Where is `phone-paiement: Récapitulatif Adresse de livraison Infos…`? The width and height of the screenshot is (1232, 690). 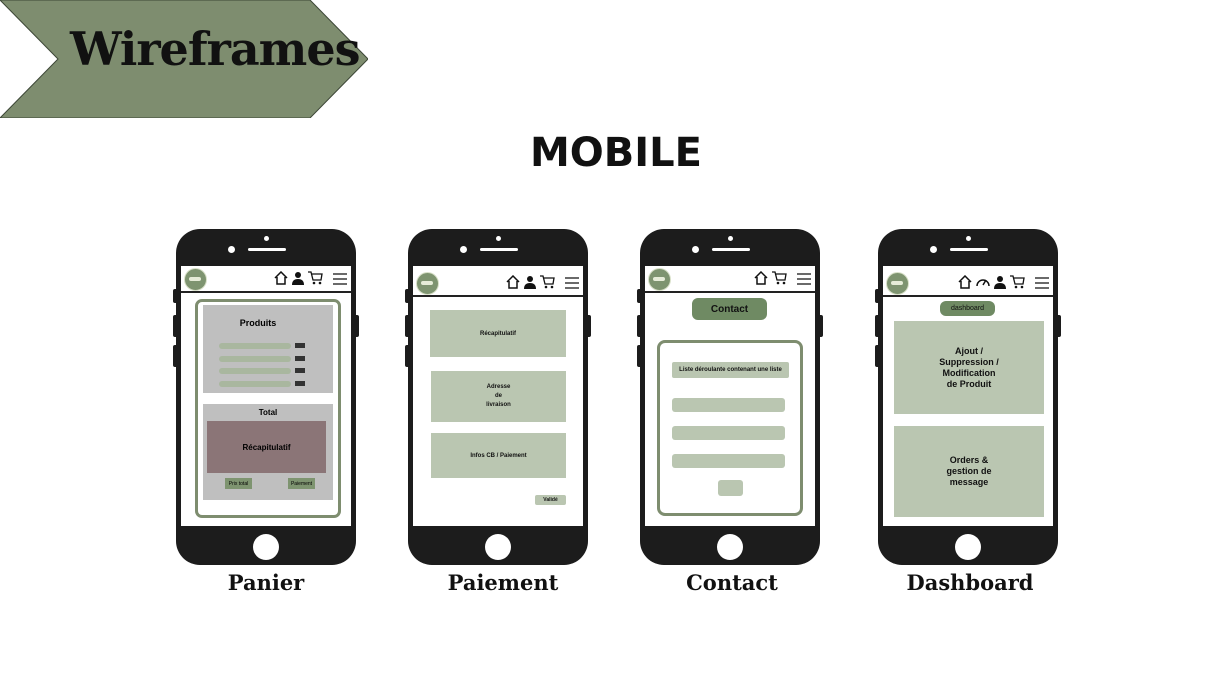
phone-paiement: Récapitulatif Adresse de livraison Infos… is located at coordinates (498, 397).